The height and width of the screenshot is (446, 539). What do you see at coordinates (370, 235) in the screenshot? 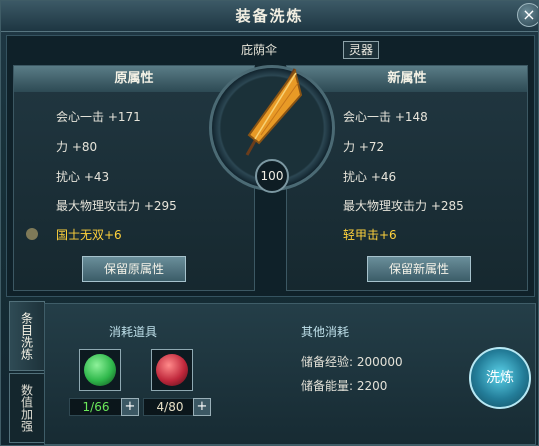
I see `special-attr: 轻甲击+6` at bounding box center [370, 235].